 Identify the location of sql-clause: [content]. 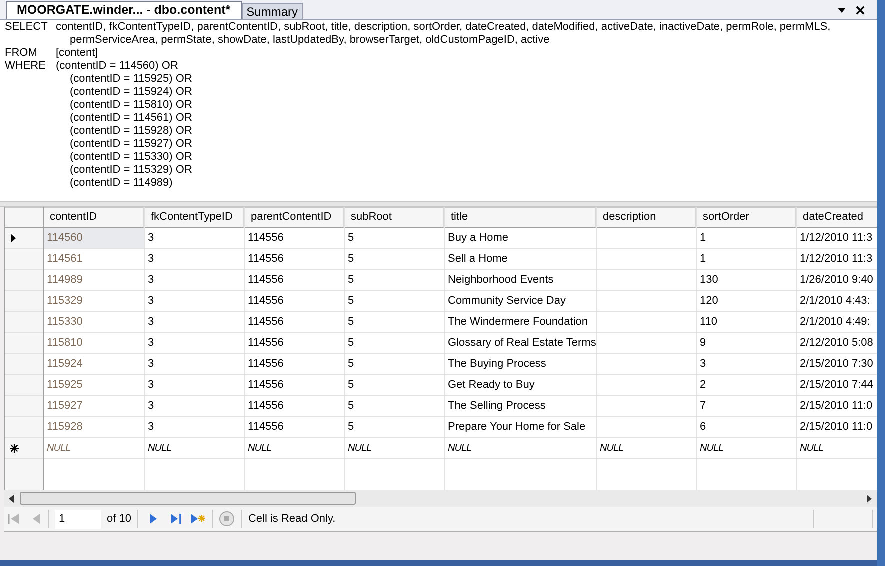
(77, 53).